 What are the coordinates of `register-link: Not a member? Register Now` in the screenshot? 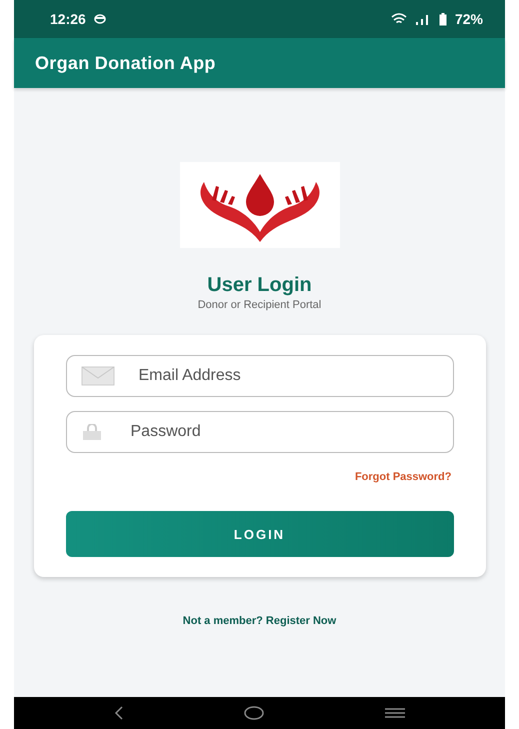 It's located at (259, 621).